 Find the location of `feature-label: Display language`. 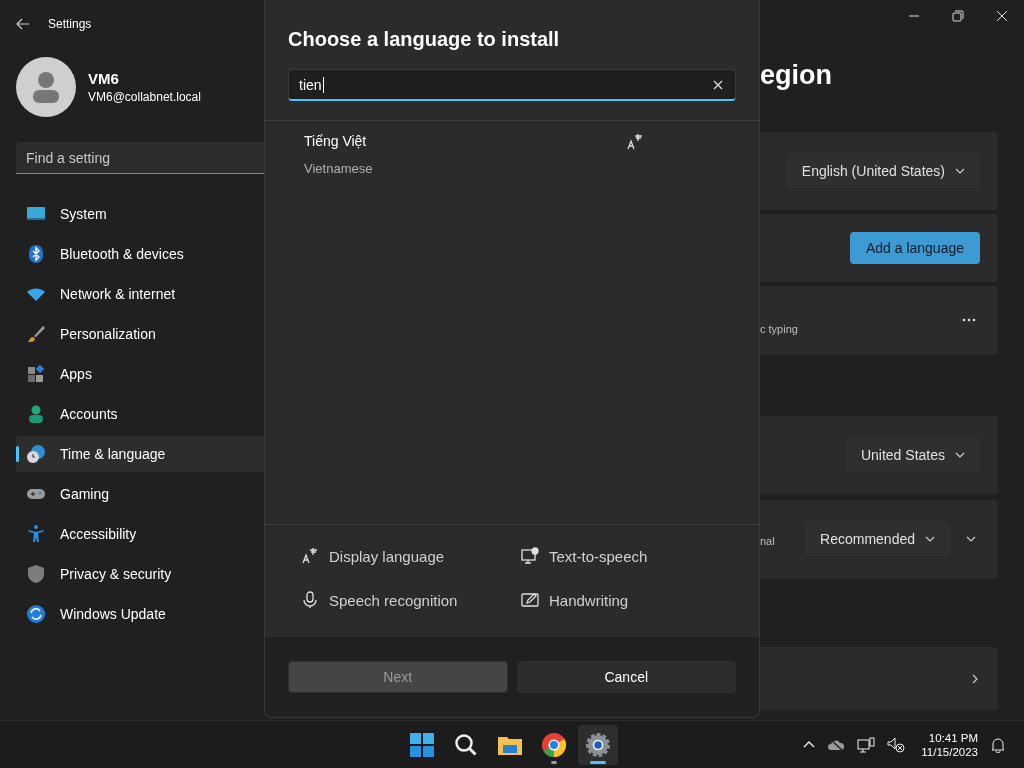

feature-label: Display language is located at coordinates (387, 556).